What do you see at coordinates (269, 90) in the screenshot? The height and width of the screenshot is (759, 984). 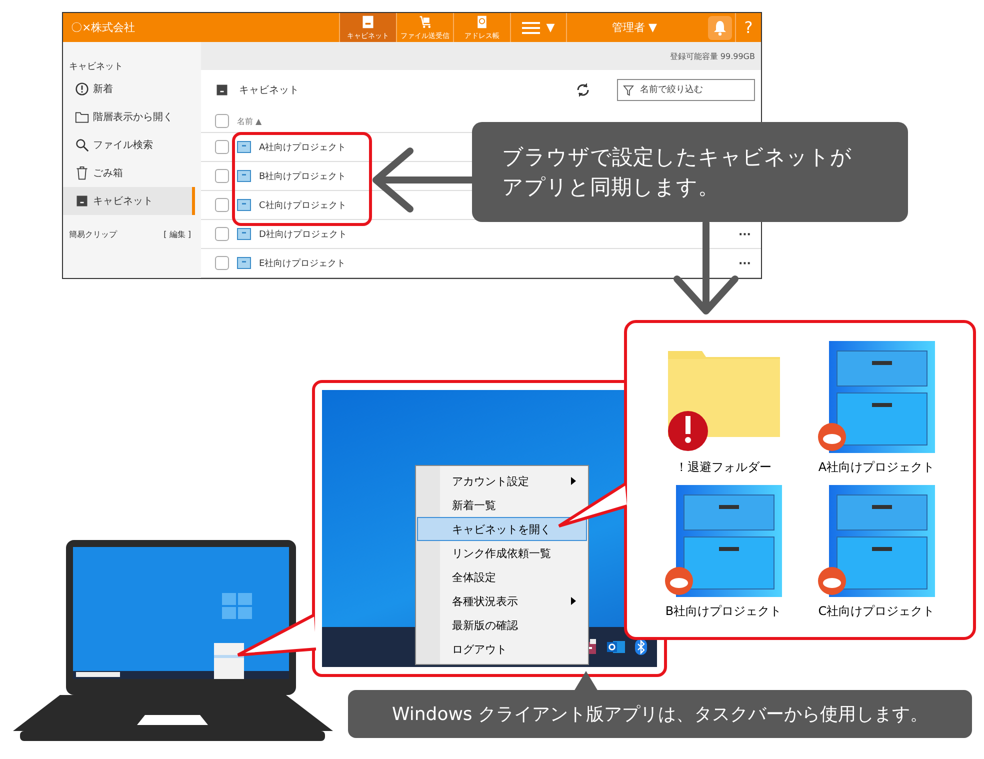 I see `page-title: キャビネット` at bounding box center [269, 90].